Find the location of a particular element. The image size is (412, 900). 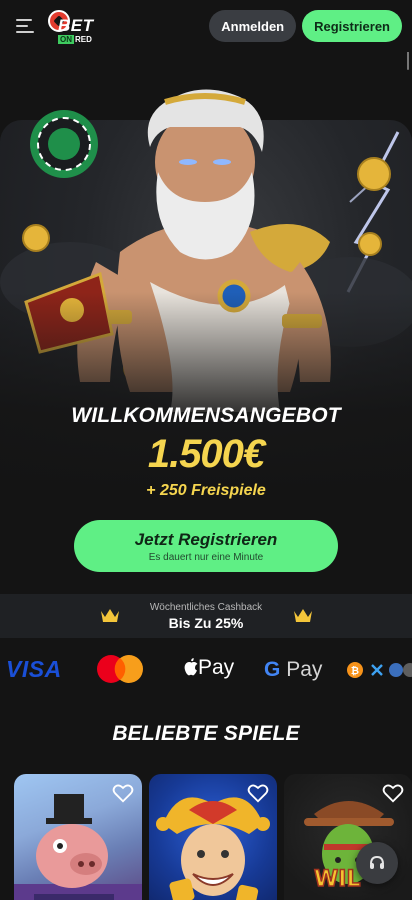

header-actions: Anmelden Registrieren is located at coordinates (305, 26).